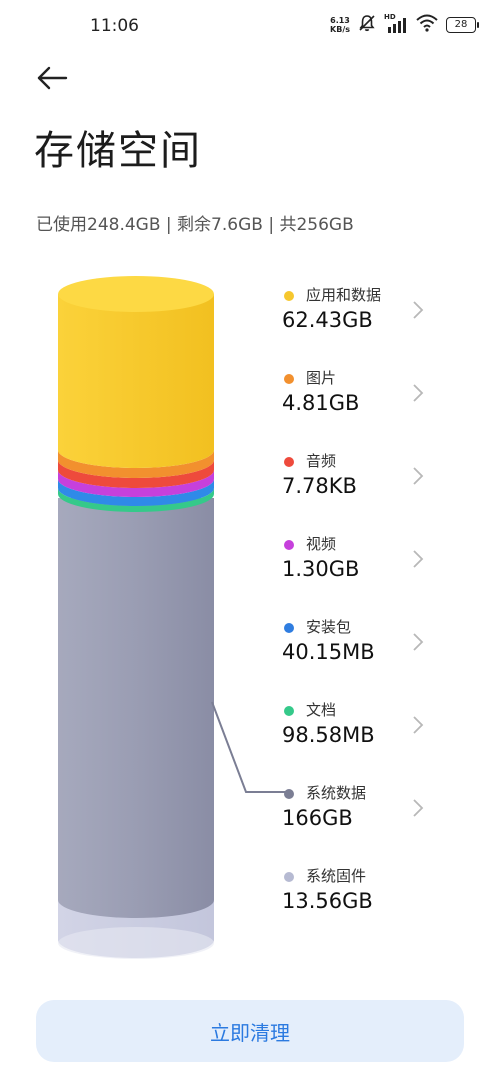 This screenshot has height=1069, width=500. What do you see at coordinates (336, 793) in the screenshot?
I see `legend-label: 系统数据` at bounding box center [336, 793].